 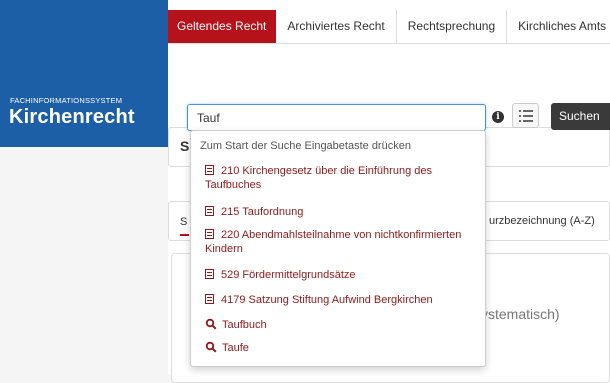 What do you see at coordinates (235, 348) in the screenshot?
I see `suggestion-label: Taufe` at bounding box center [235, 348].